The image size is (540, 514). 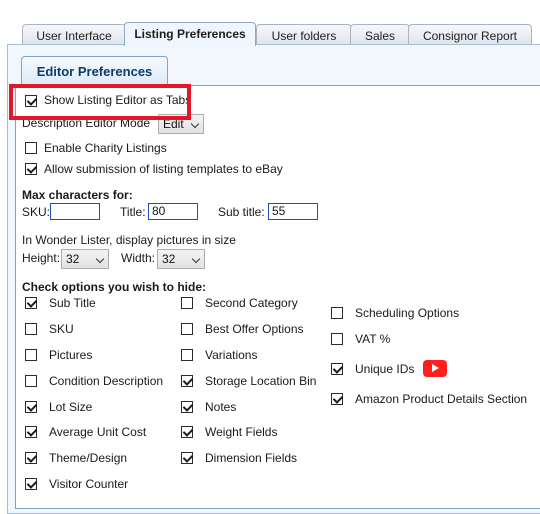 What do you see at coordinates (337, 313) in the screenshot?
I see `hide-scheduling-options-checkbox` at bounding box center [337, 313].